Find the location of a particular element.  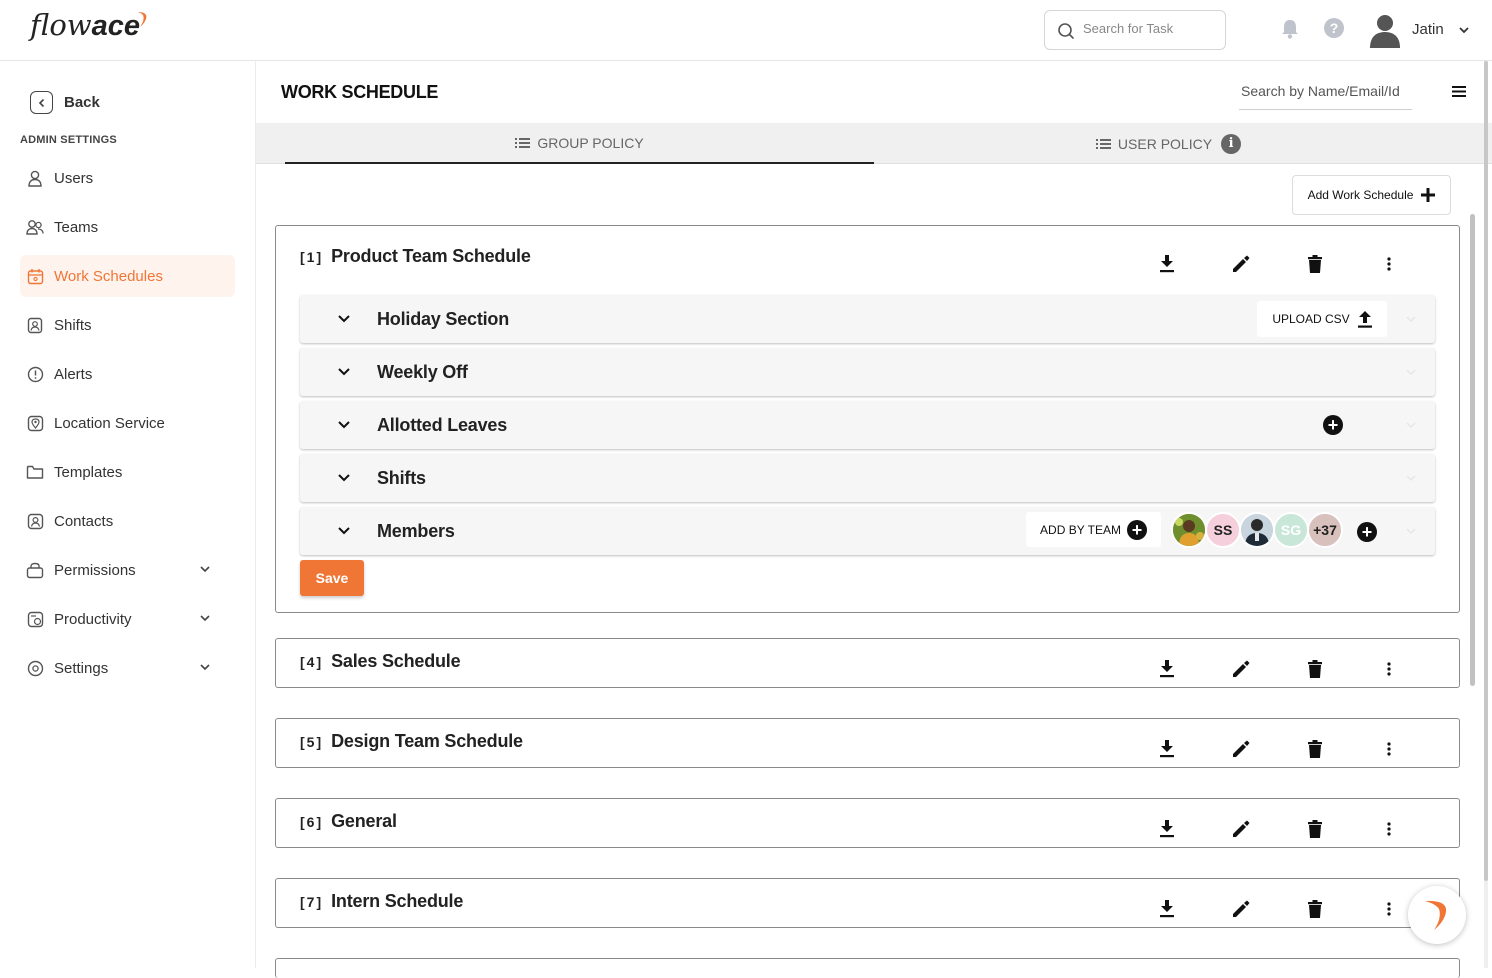

alert-icon is located at coordinates (35, 374).